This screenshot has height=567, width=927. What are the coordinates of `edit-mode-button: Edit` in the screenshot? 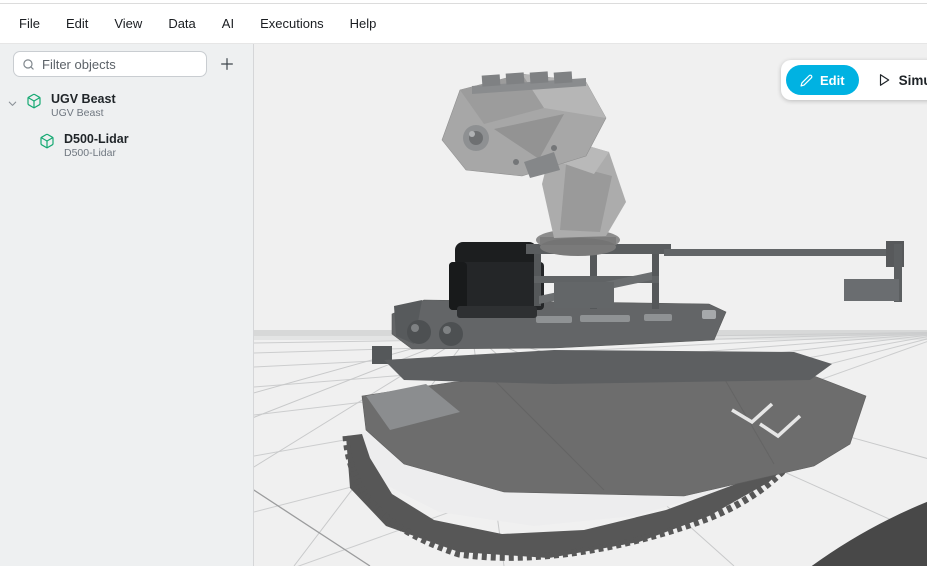 It's located at (822, 80).